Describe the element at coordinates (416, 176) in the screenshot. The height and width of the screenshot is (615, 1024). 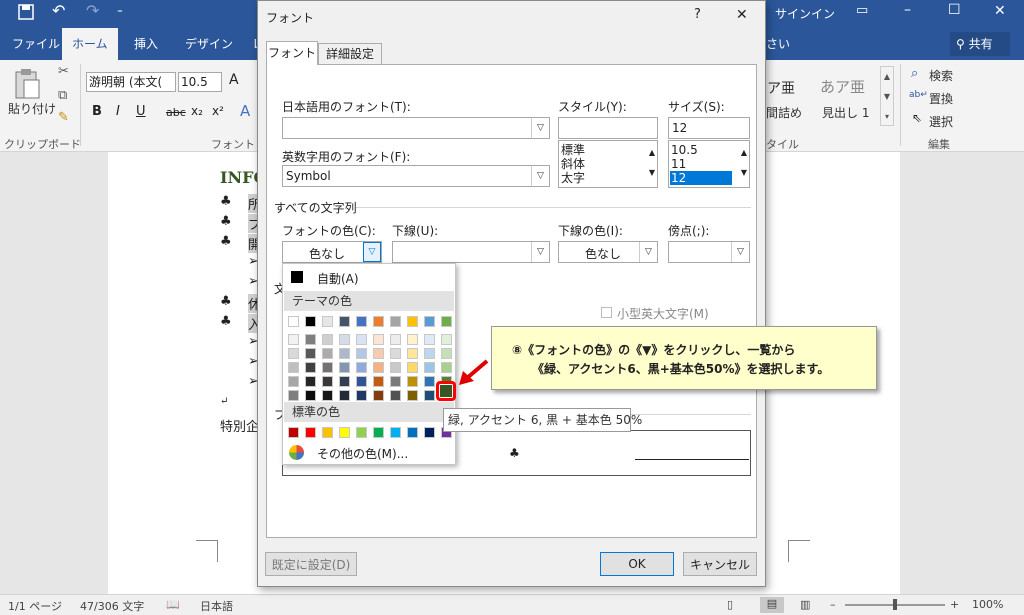
I see `en-font-combo: Symbol ▽` at that location.